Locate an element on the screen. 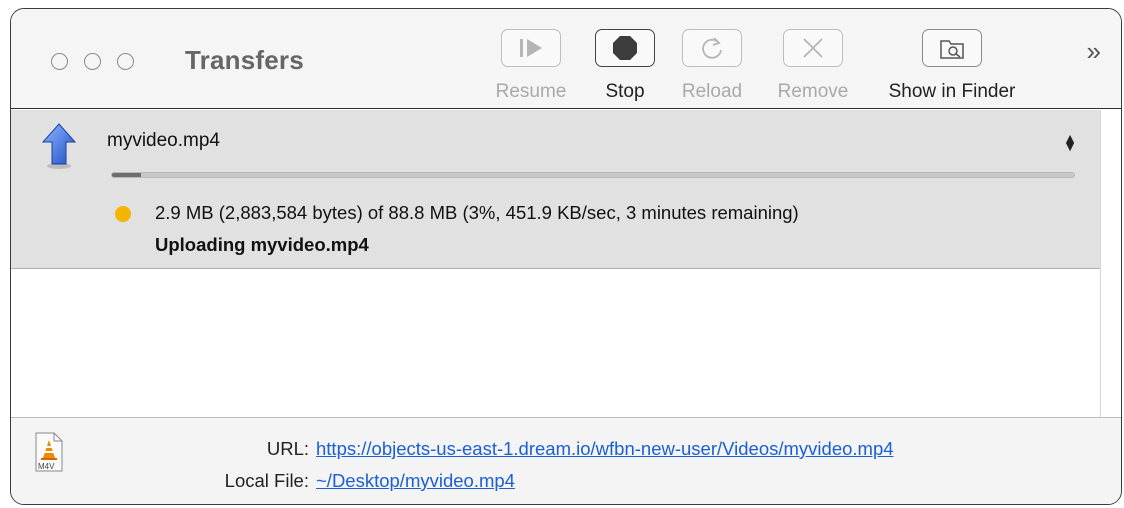 This screenshot has height=508, width=1124. folder-search-icon is located at coordinates (952, 49).